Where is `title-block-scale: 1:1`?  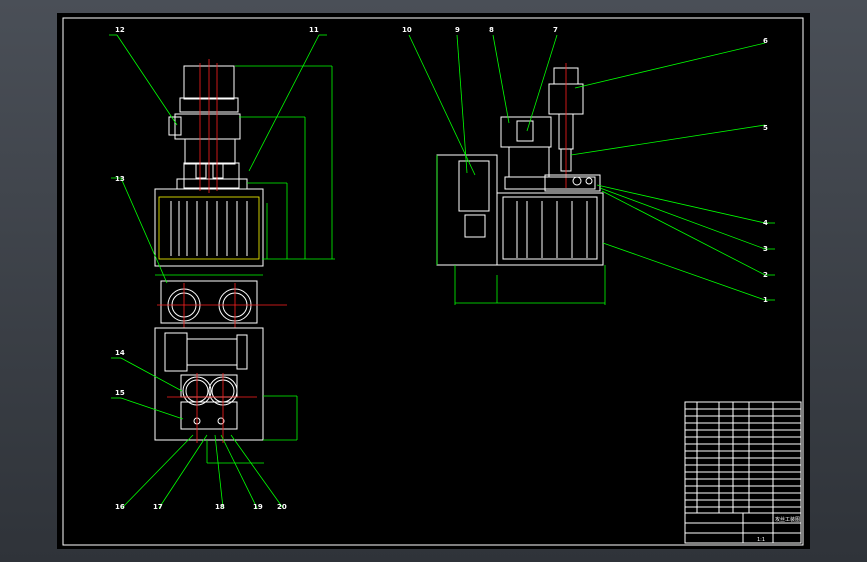 title-block-scale: 1:1 is located at coordinates (761, 540).